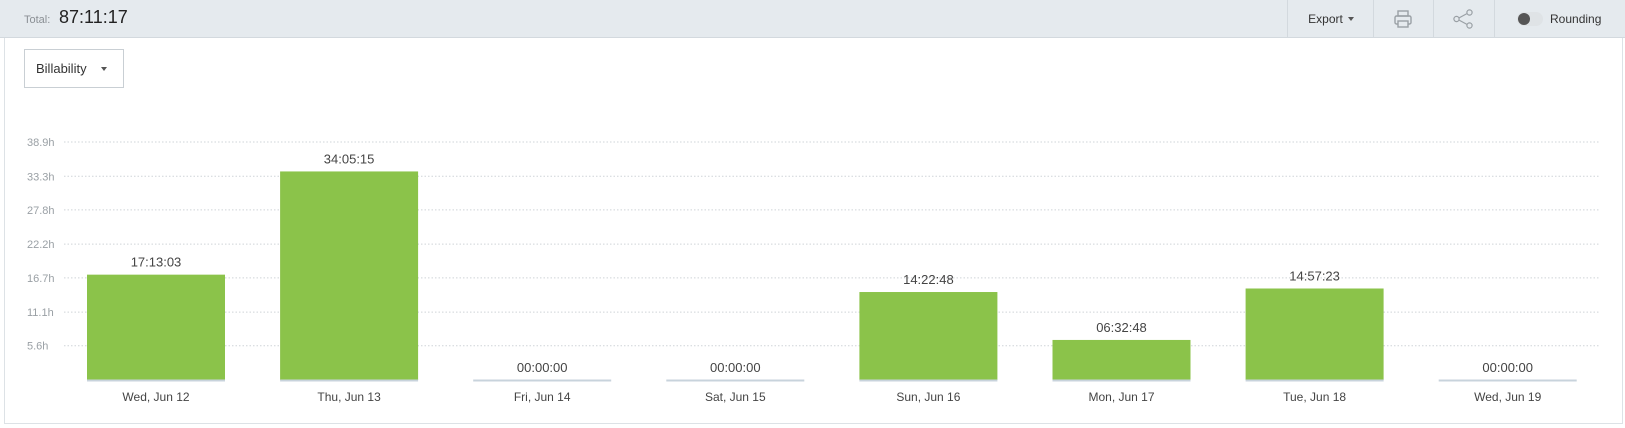  I want to click on y-tick-label: 22.2h, so click(41, 245).